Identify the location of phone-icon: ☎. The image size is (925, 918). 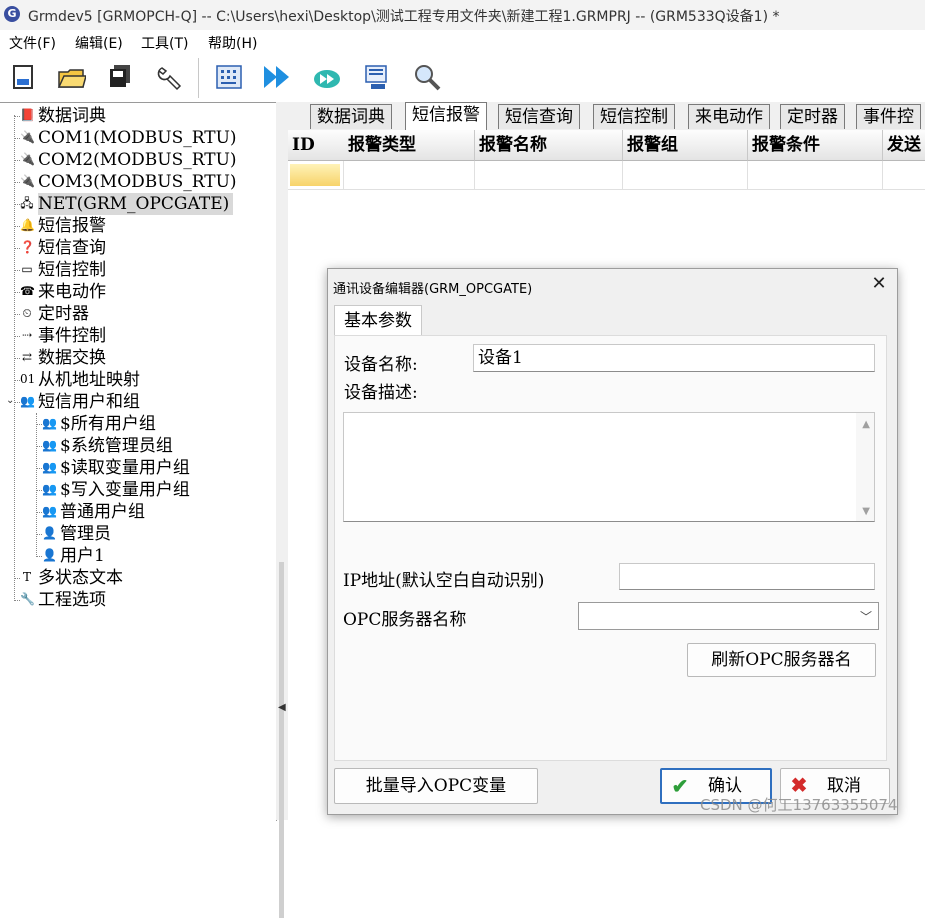
(27, 291).